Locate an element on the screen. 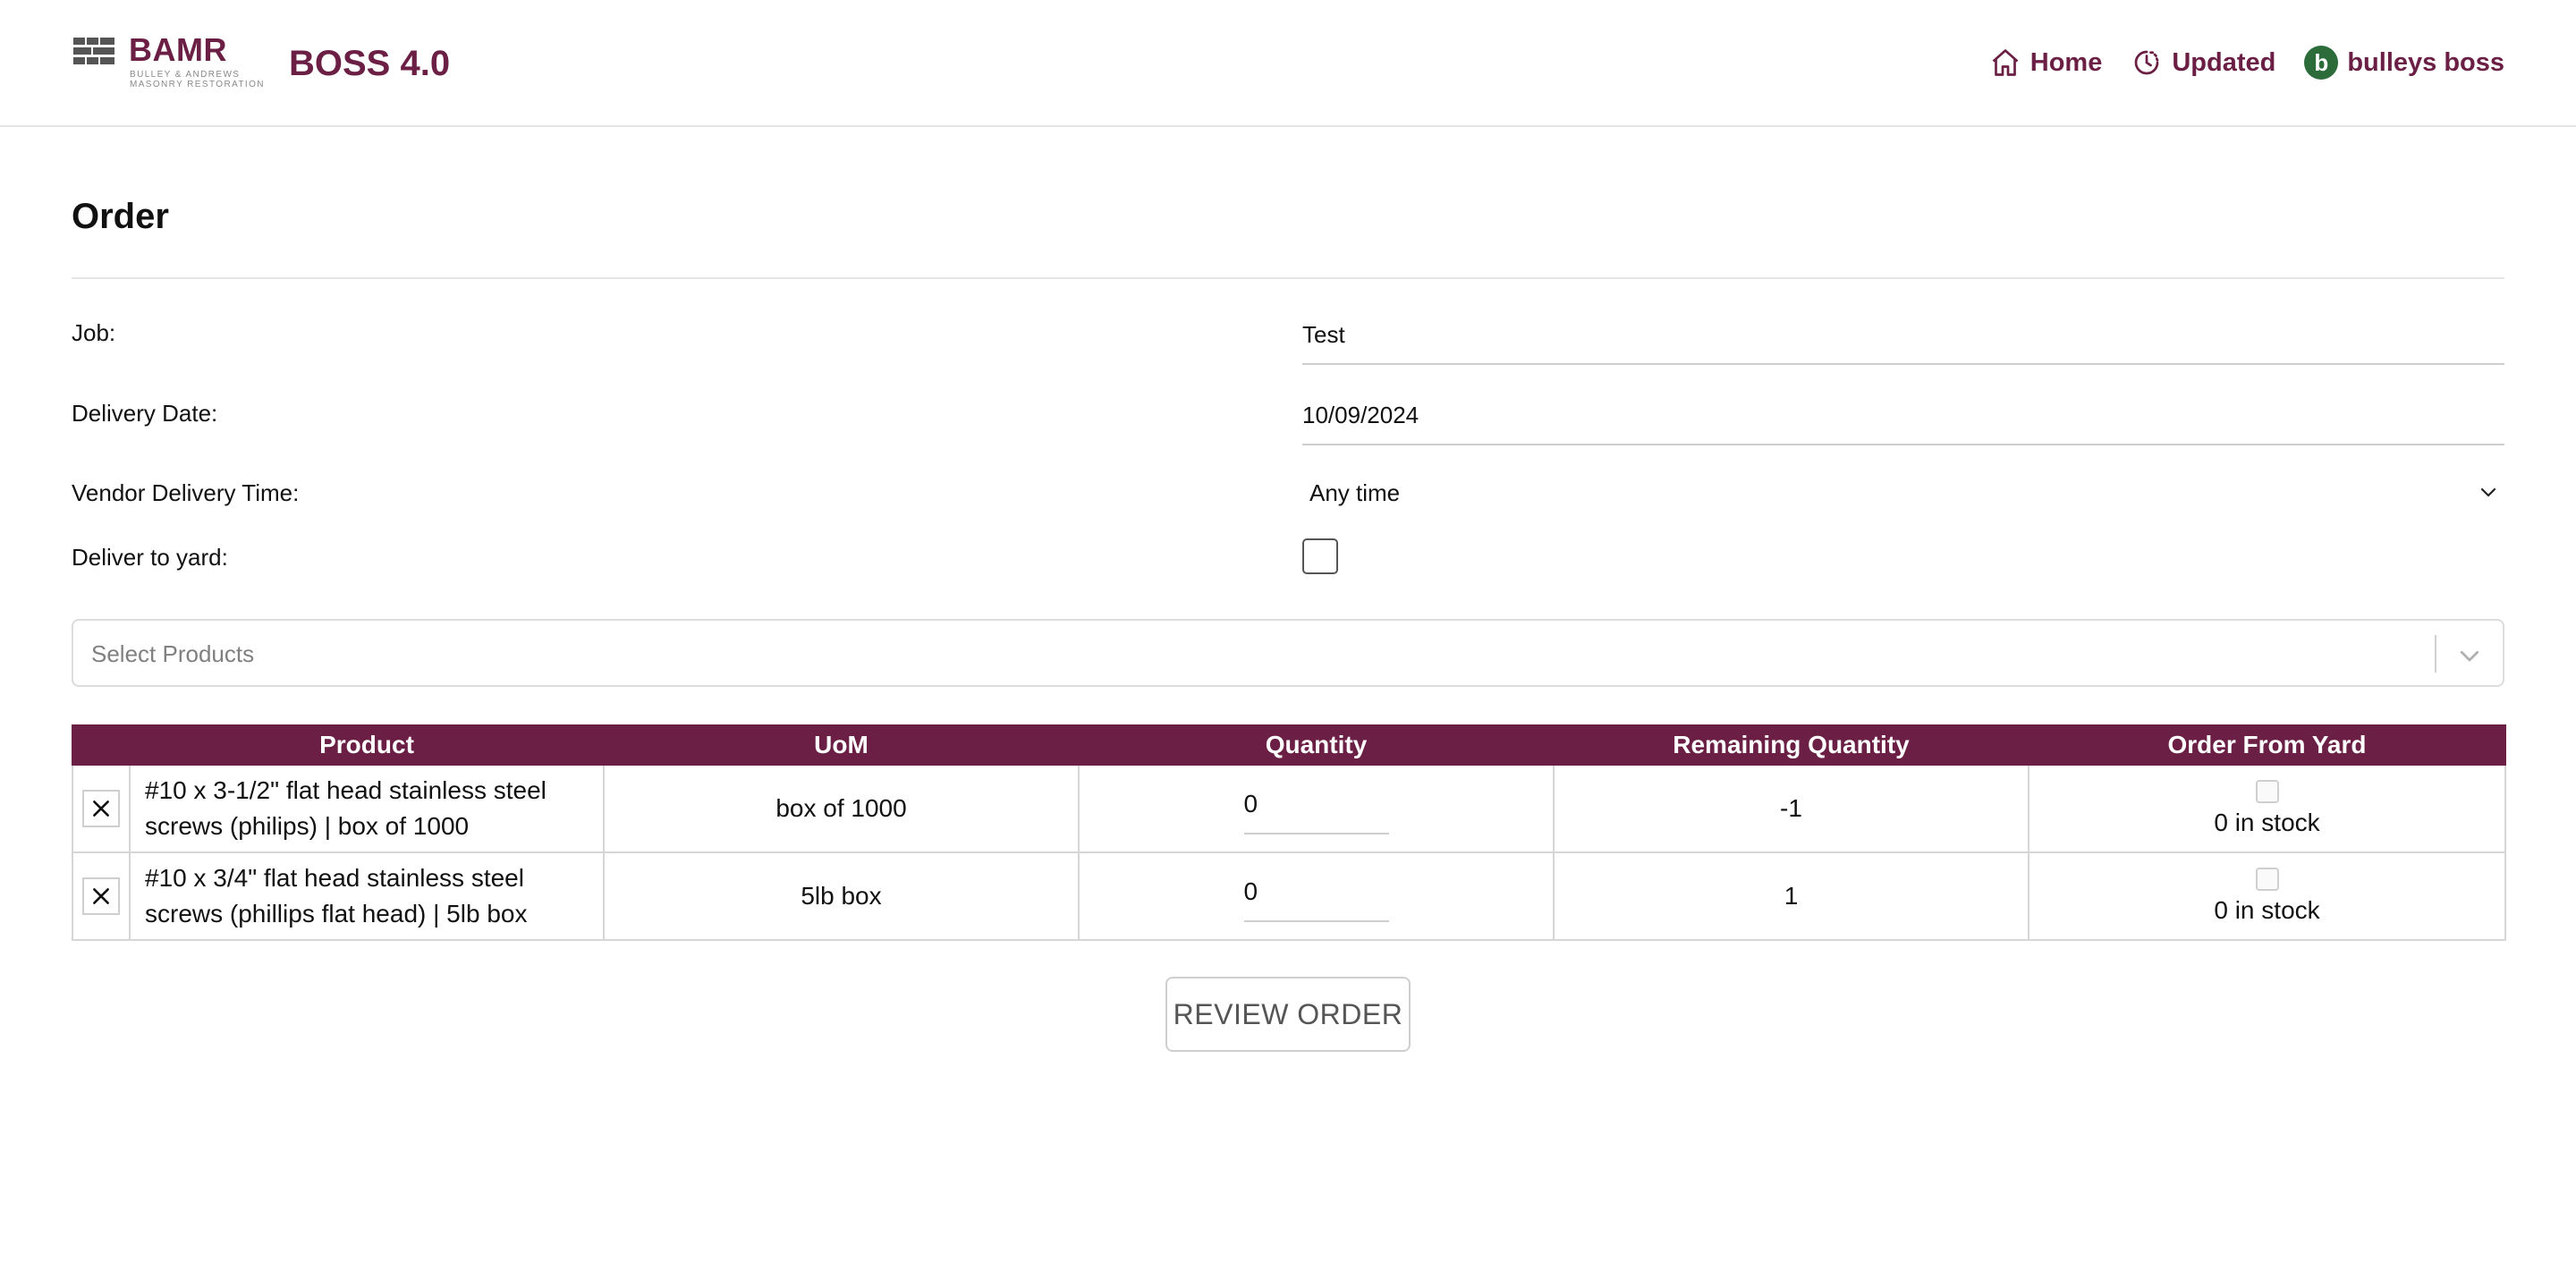 This screenshot has height=1279, width=2576. uom-cell: box of 1000 is located at coordinates (841, 809).